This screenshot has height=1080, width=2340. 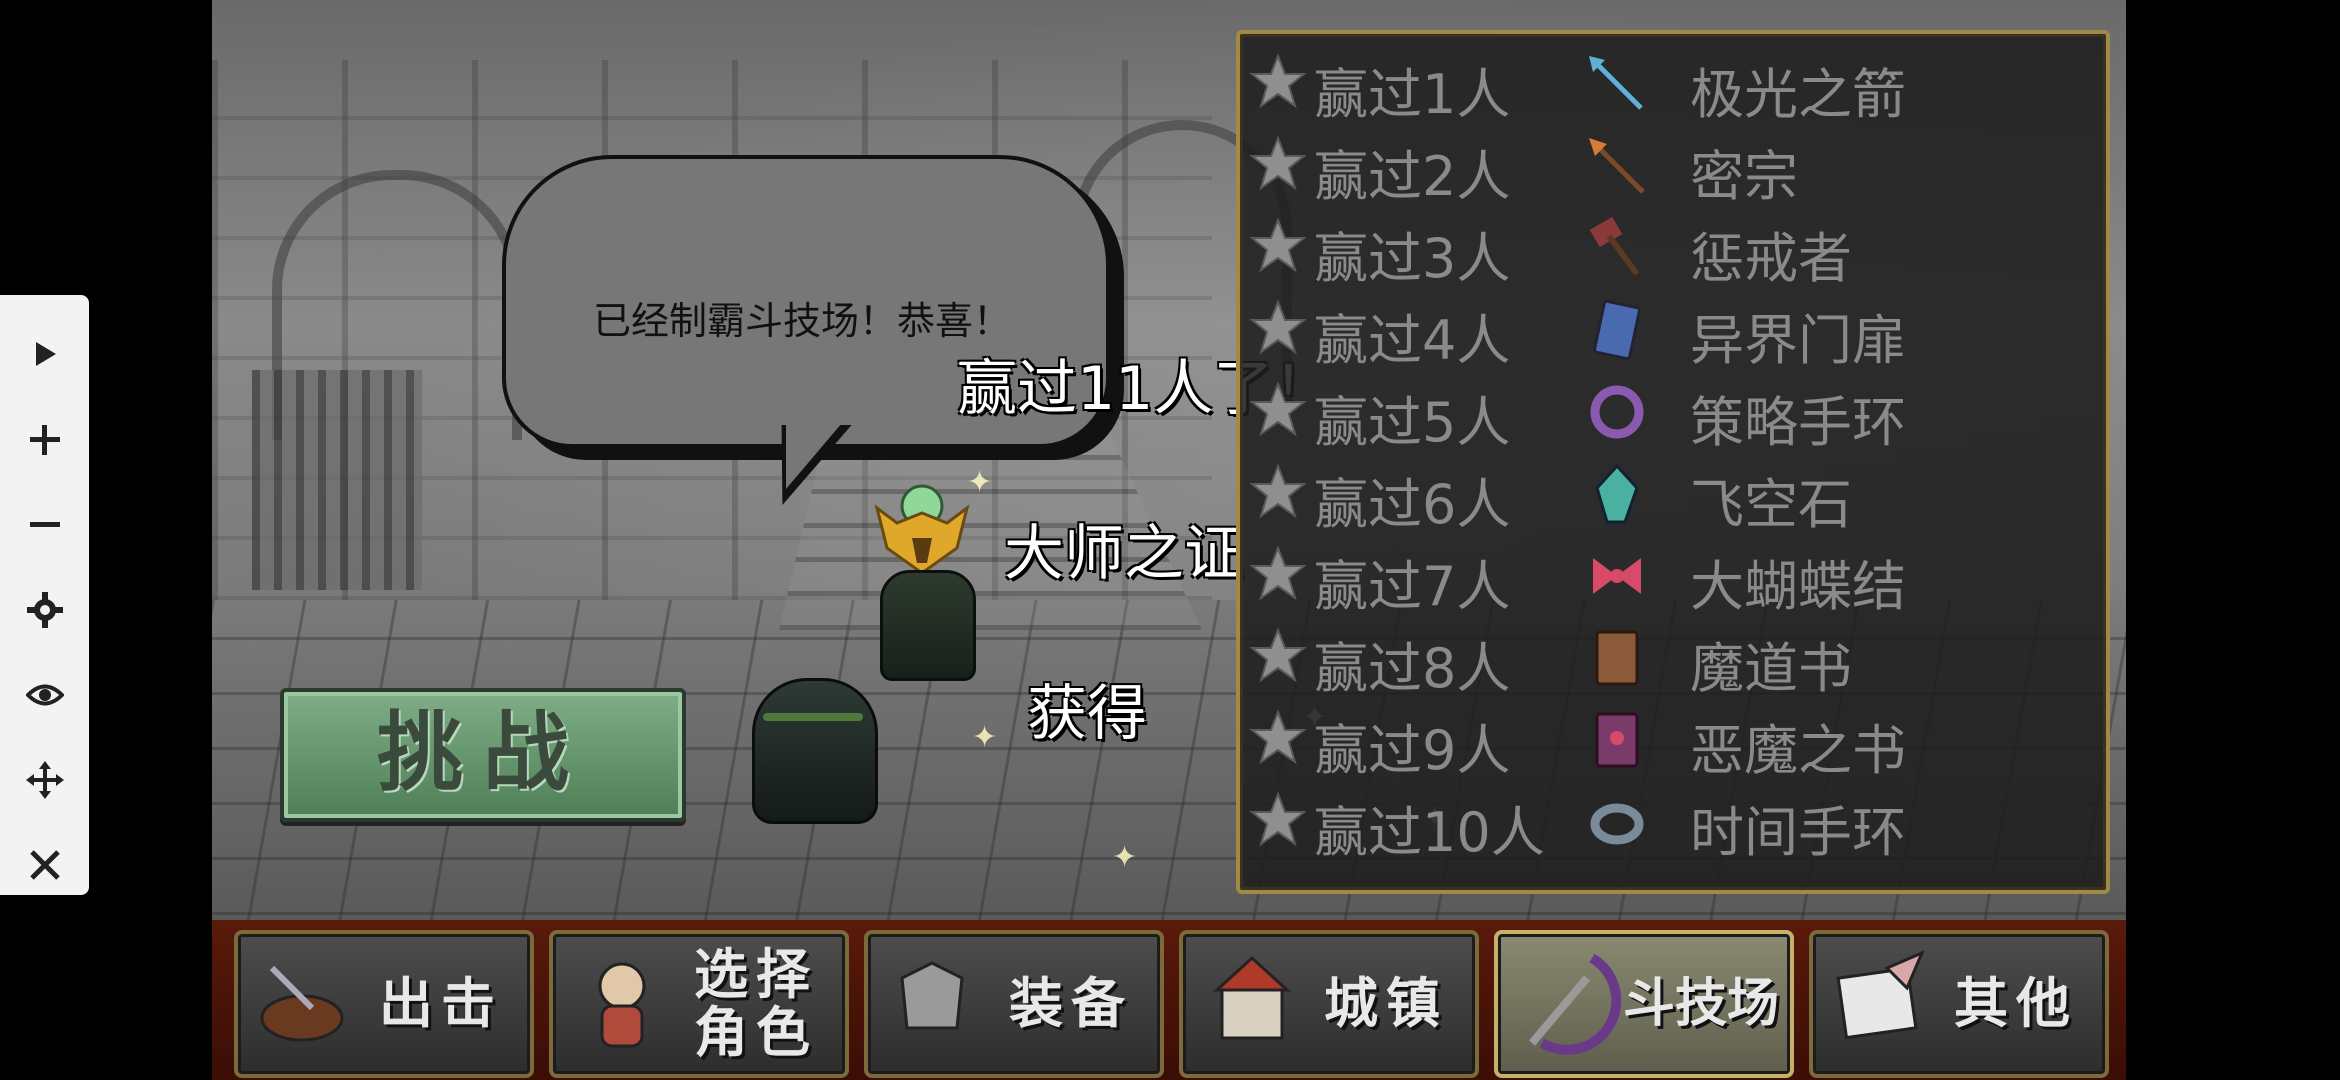 What do you see at coordinates (922, 529) in the screenshot?
I see `master-trophy-icon` at bounding box center [922, 529].